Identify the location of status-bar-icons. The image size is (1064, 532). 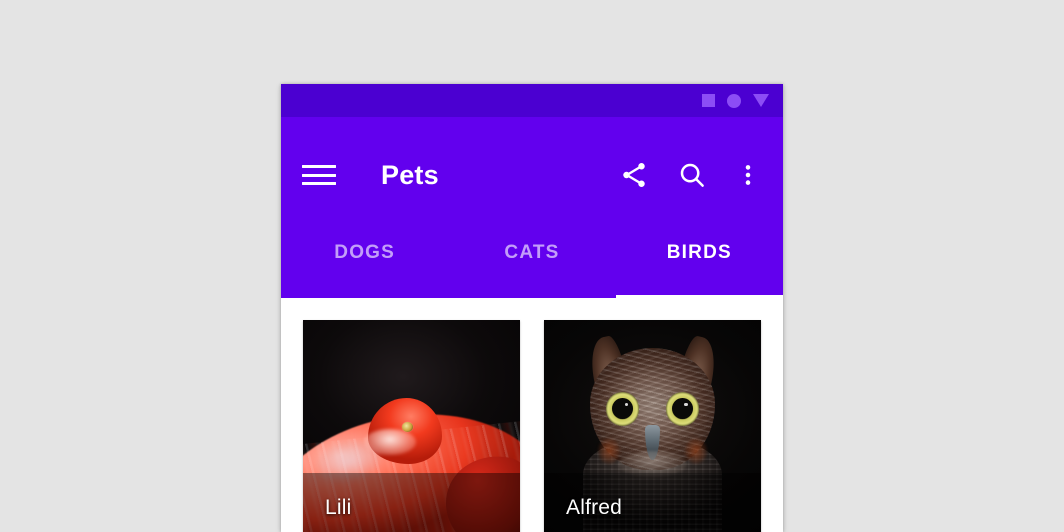
(735, 100).